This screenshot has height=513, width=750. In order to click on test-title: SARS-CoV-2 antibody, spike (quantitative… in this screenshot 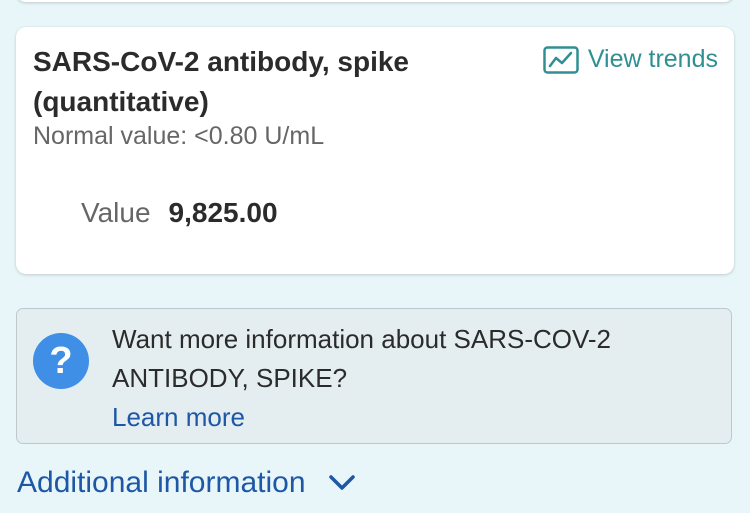, I will do `click(221, 81)`.